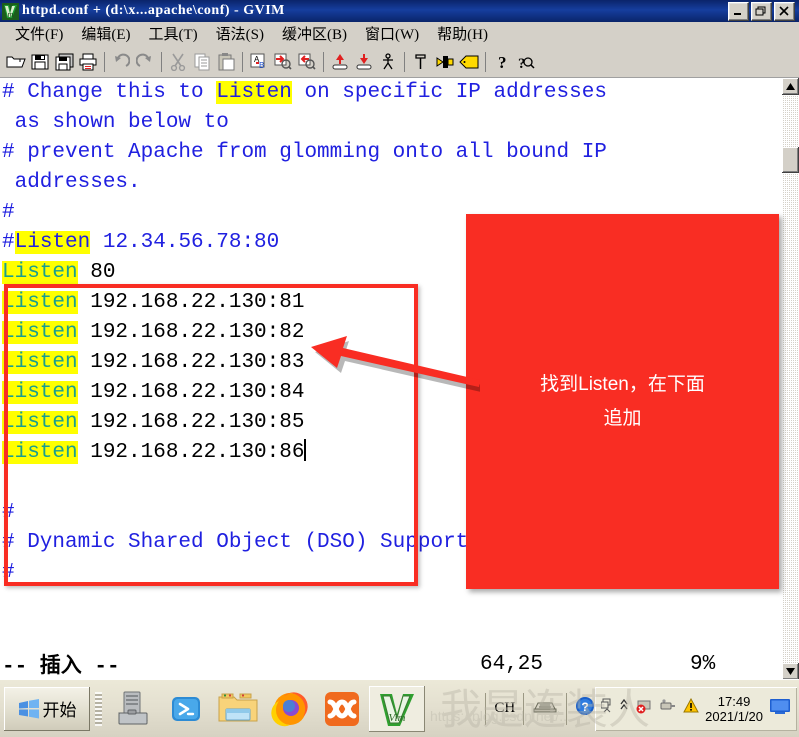 This screenshot has height=737, width=799. What do you see at coordinates (392, 34) in the screenshot?
I see `menu-window: 窗口(W)` at bounding box center [392, 34].